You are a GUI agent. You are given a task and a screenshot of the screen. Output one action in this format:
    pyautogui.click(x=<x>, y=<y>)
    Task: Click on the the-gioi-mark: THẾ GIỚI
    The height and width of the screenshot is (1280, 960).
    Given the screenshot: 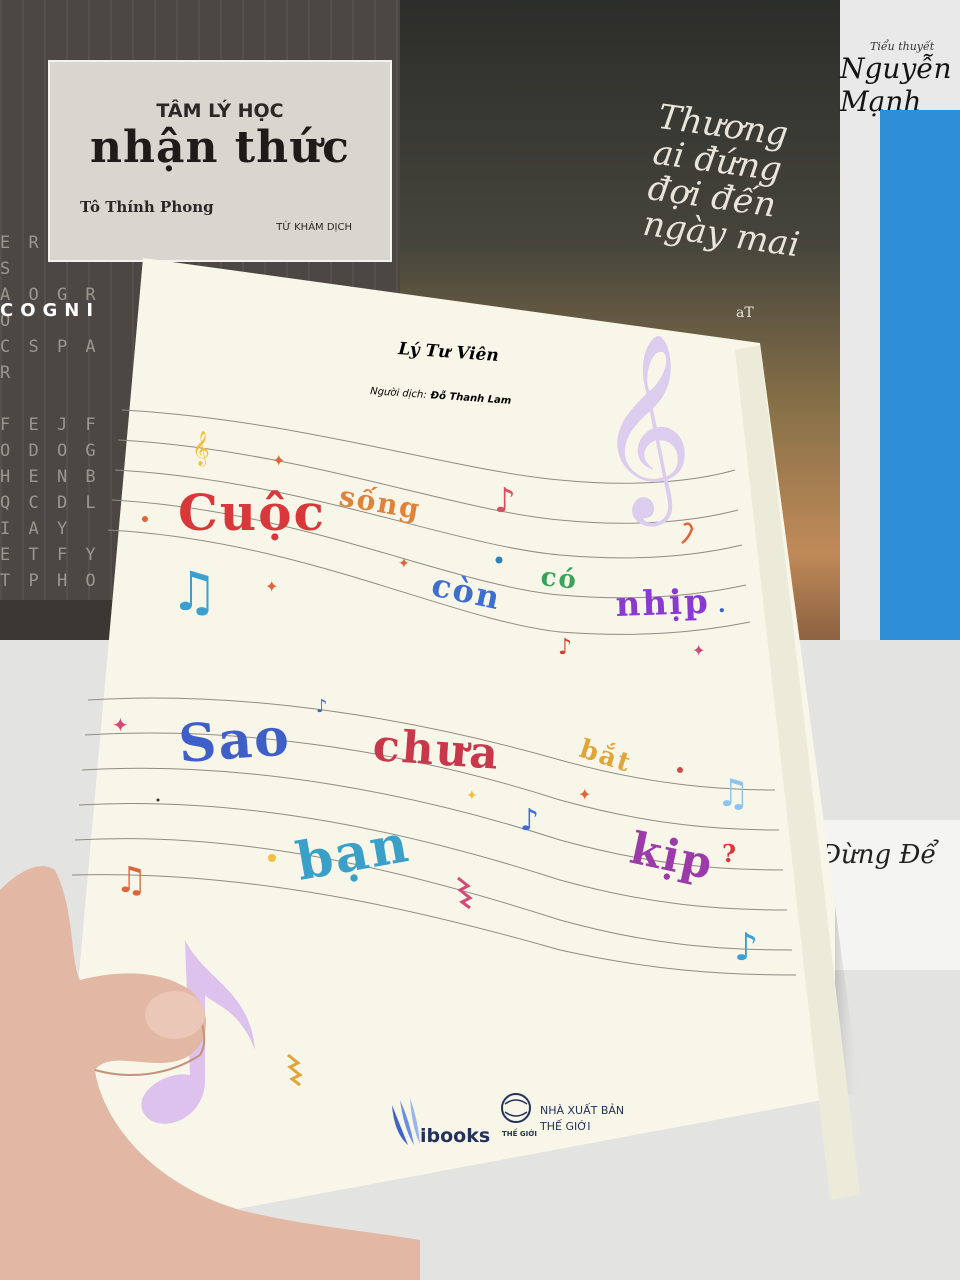 What is the action you would take?
    pyautogui.click(x=519, y=1133)
    